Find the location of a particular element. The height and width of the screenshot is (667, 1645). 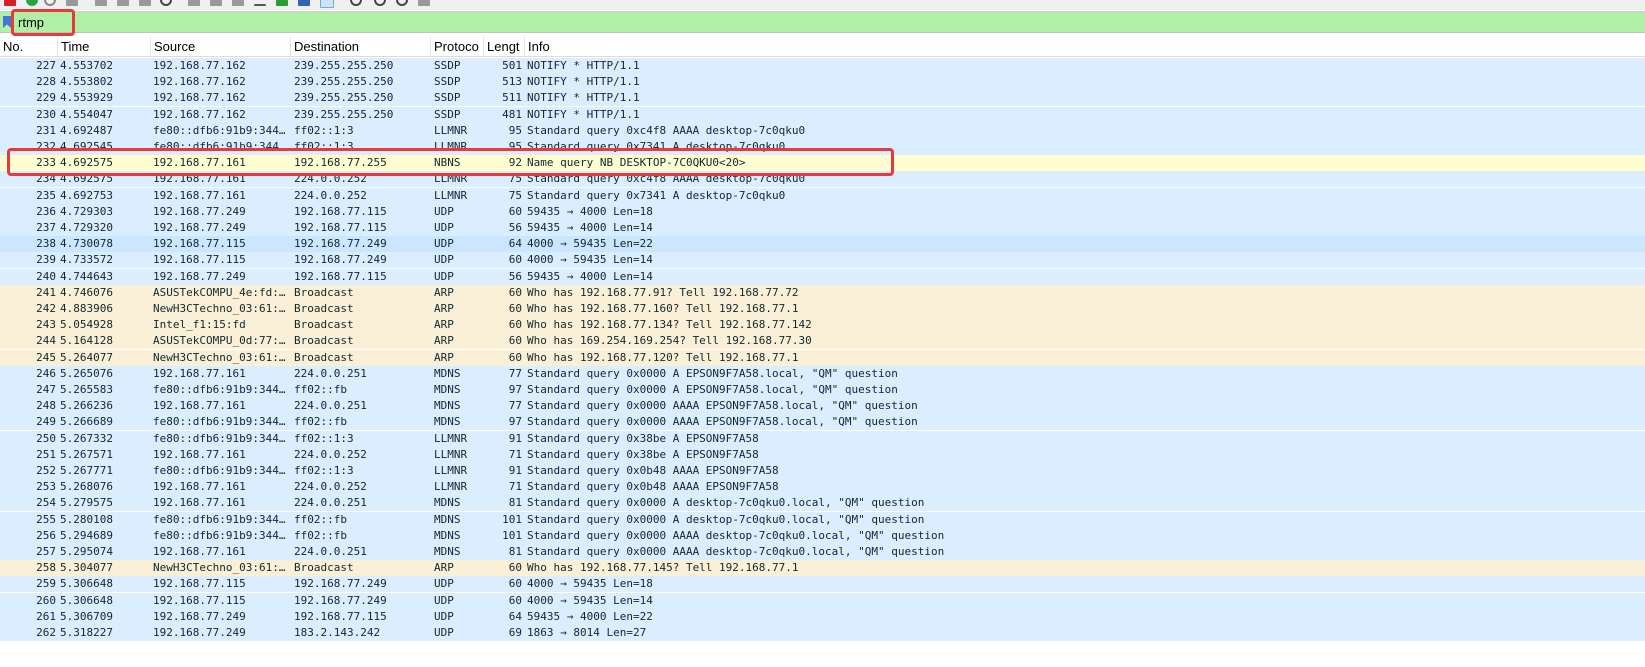

packet-number: 241 is located at coordinates (46, 292).